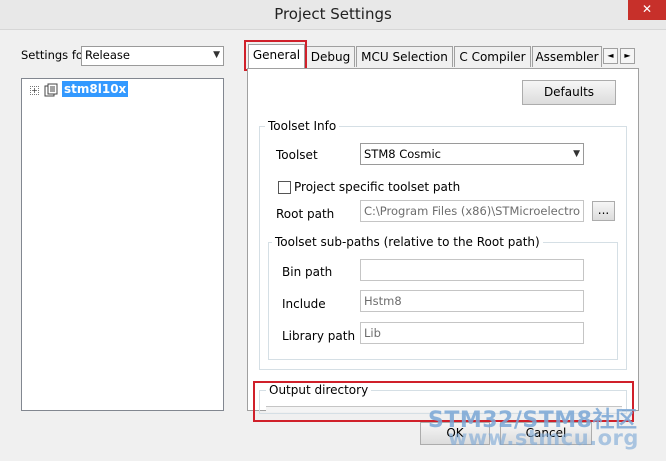  What do you see at coordinates (333, 14) in the screenshot?
I see `window-title: Project Settings` at bounding box center [333, 14].